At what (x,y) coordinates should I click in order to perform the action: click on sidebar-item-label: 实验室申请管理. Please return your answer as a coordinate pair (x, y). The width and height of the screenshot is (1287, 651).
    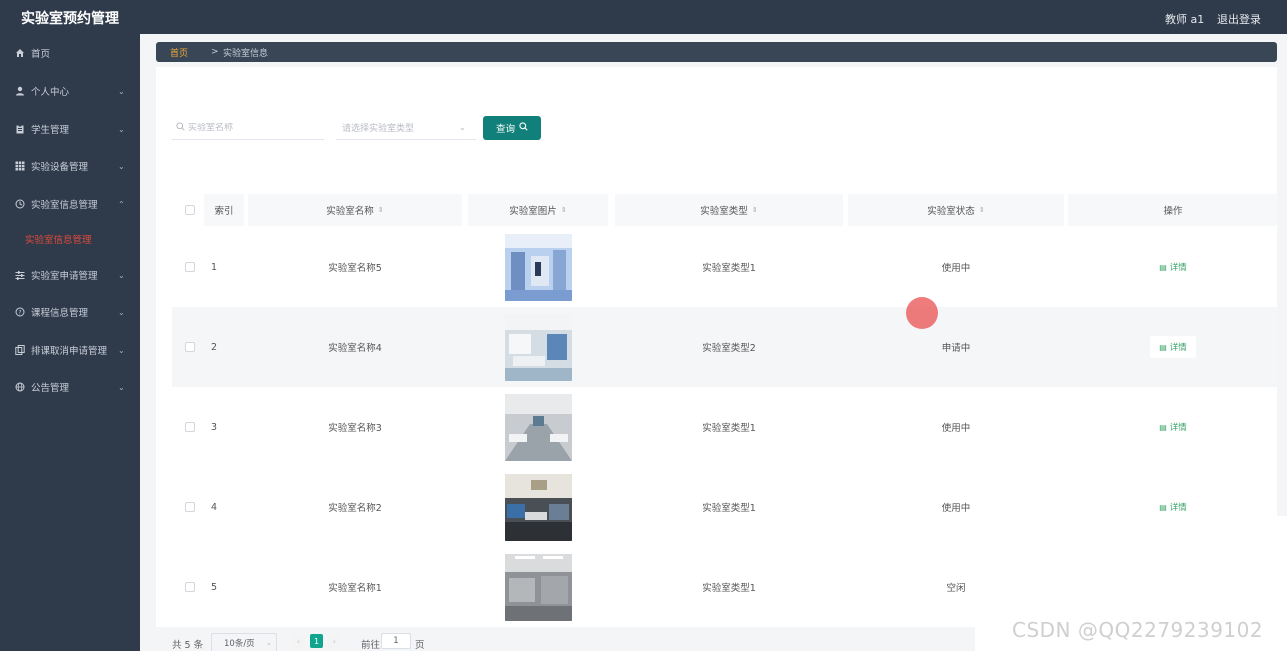
    Looking at the image, I should click on (64, 276).